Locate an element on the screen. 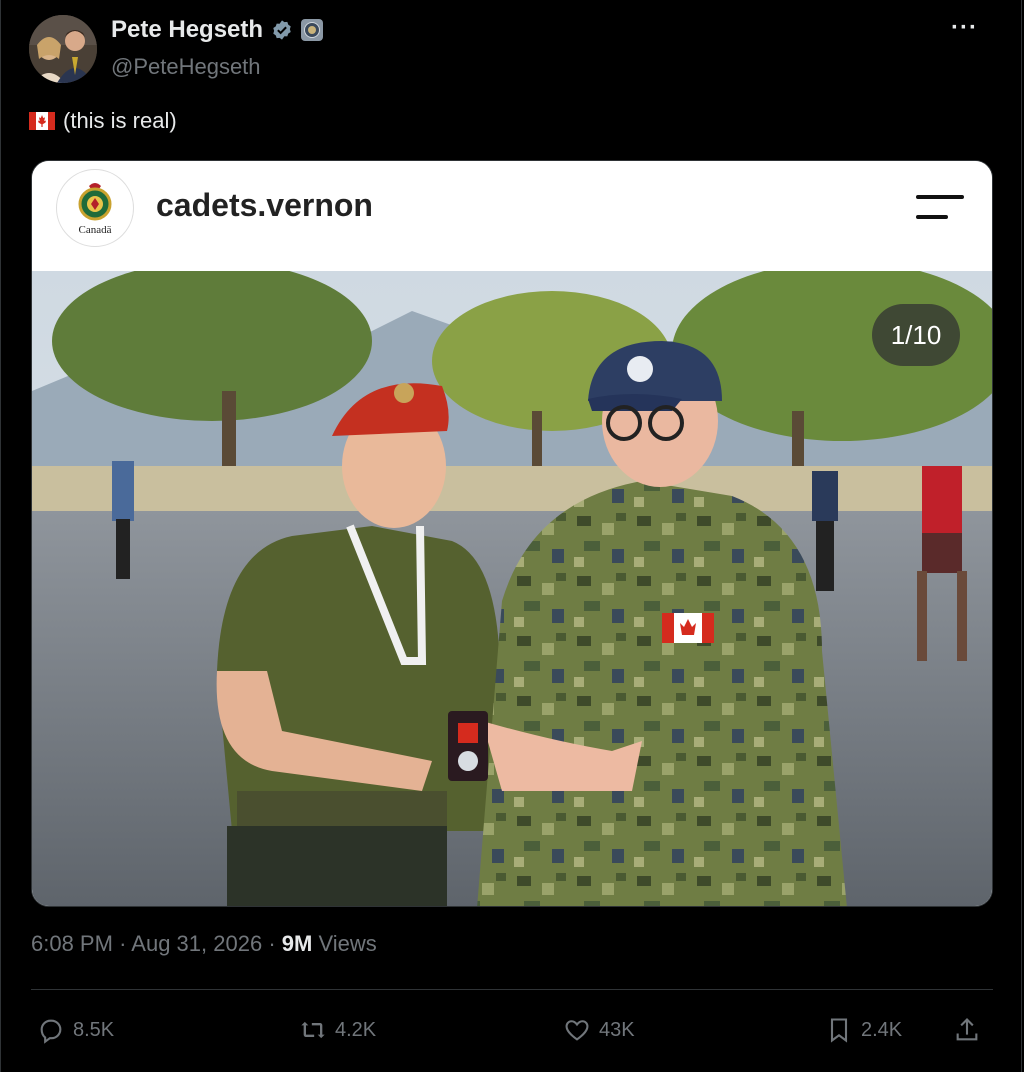 The height and width of the screenshot is (1072, 1024). share-icon is located at coordinates (967, 1029).